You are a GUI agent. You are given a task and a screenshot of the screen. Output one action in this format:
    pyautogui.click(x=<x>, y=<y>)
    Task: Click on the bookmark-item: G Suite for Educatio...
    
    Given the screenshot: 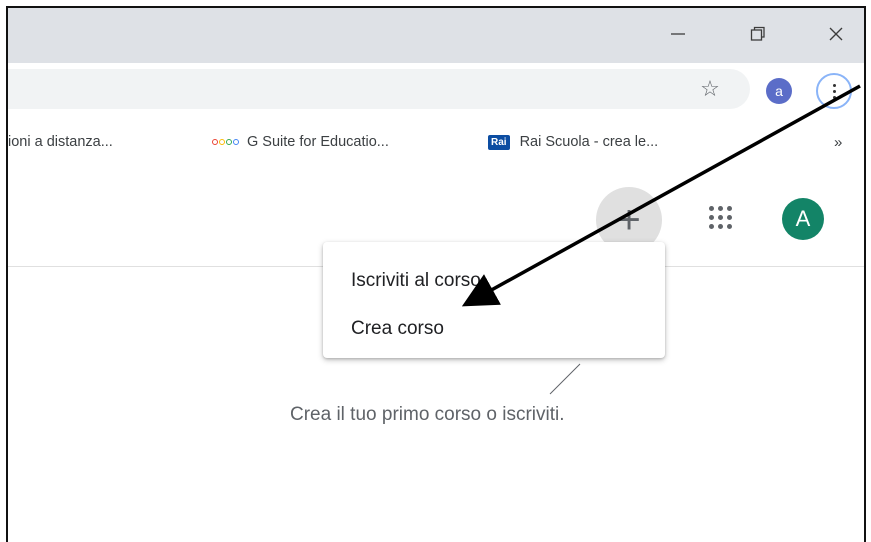 What is the action you would take?
    pyautogui.click(x=300, y=142)
    